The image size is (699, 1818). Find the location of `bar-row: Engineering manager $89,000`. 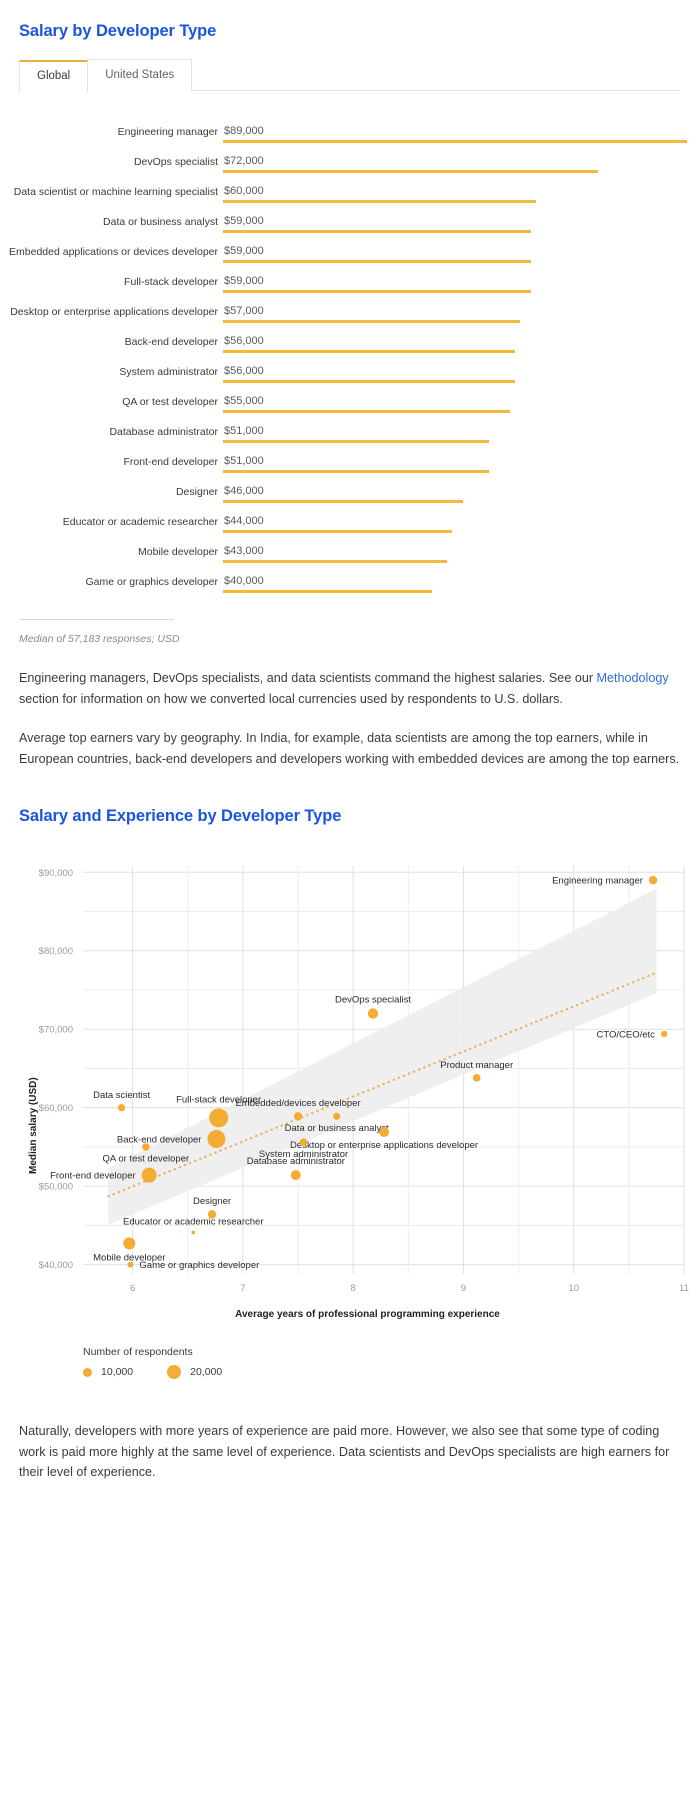

bar-row: Engineering manager $89,000 is located at coordinates (343, 132).